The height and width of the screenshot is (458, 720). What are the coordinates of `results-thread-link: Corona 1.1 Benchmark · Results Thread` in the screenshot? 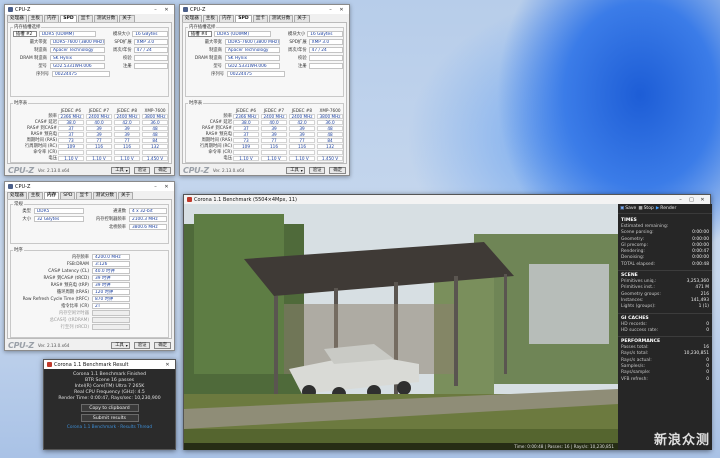 It's located at (109, 427).